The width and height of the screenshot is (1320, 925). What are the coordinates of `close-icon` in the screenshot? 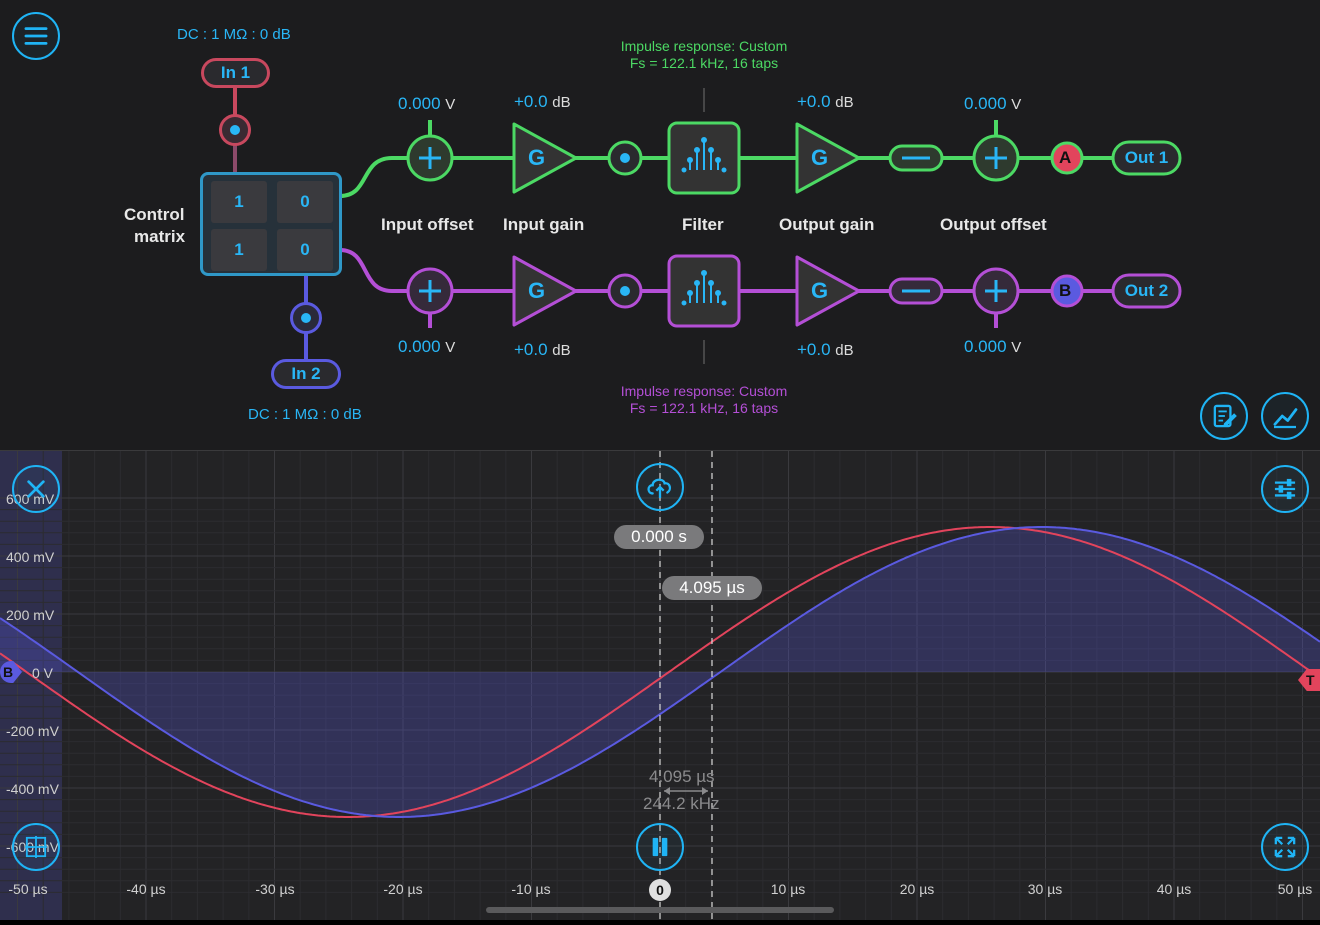 It's located at (36, 489).